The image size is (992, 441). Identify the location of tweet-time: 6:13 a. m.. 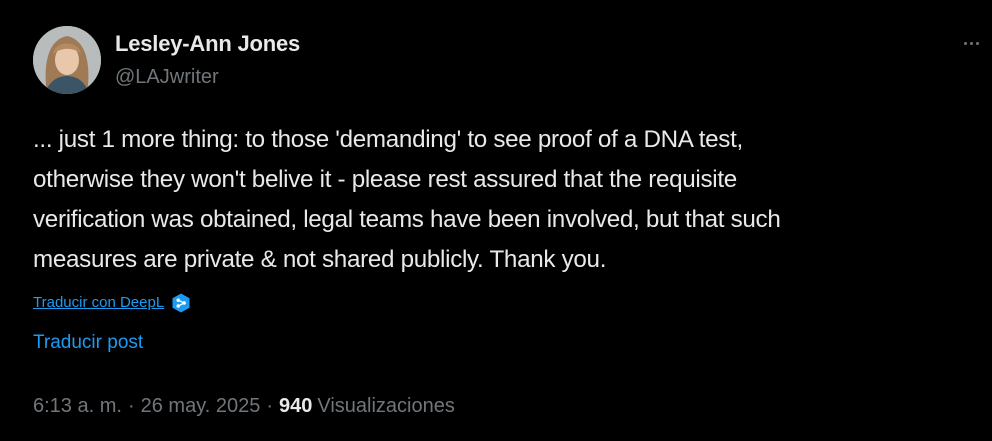
(77, 406).